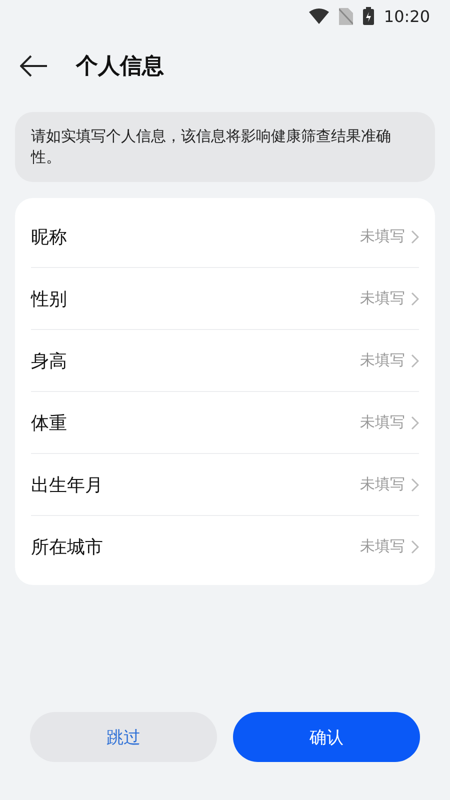  What do you see at coordinates (407, 16) in the screenshot?
I see `clock-time: 10:20` at bounding box center [407, 16].